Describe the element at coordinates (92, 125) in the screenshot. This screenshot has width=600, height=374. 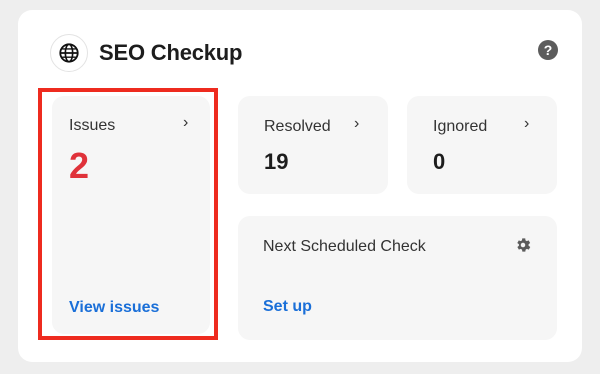
I see `issues-label: Issues` at that location.